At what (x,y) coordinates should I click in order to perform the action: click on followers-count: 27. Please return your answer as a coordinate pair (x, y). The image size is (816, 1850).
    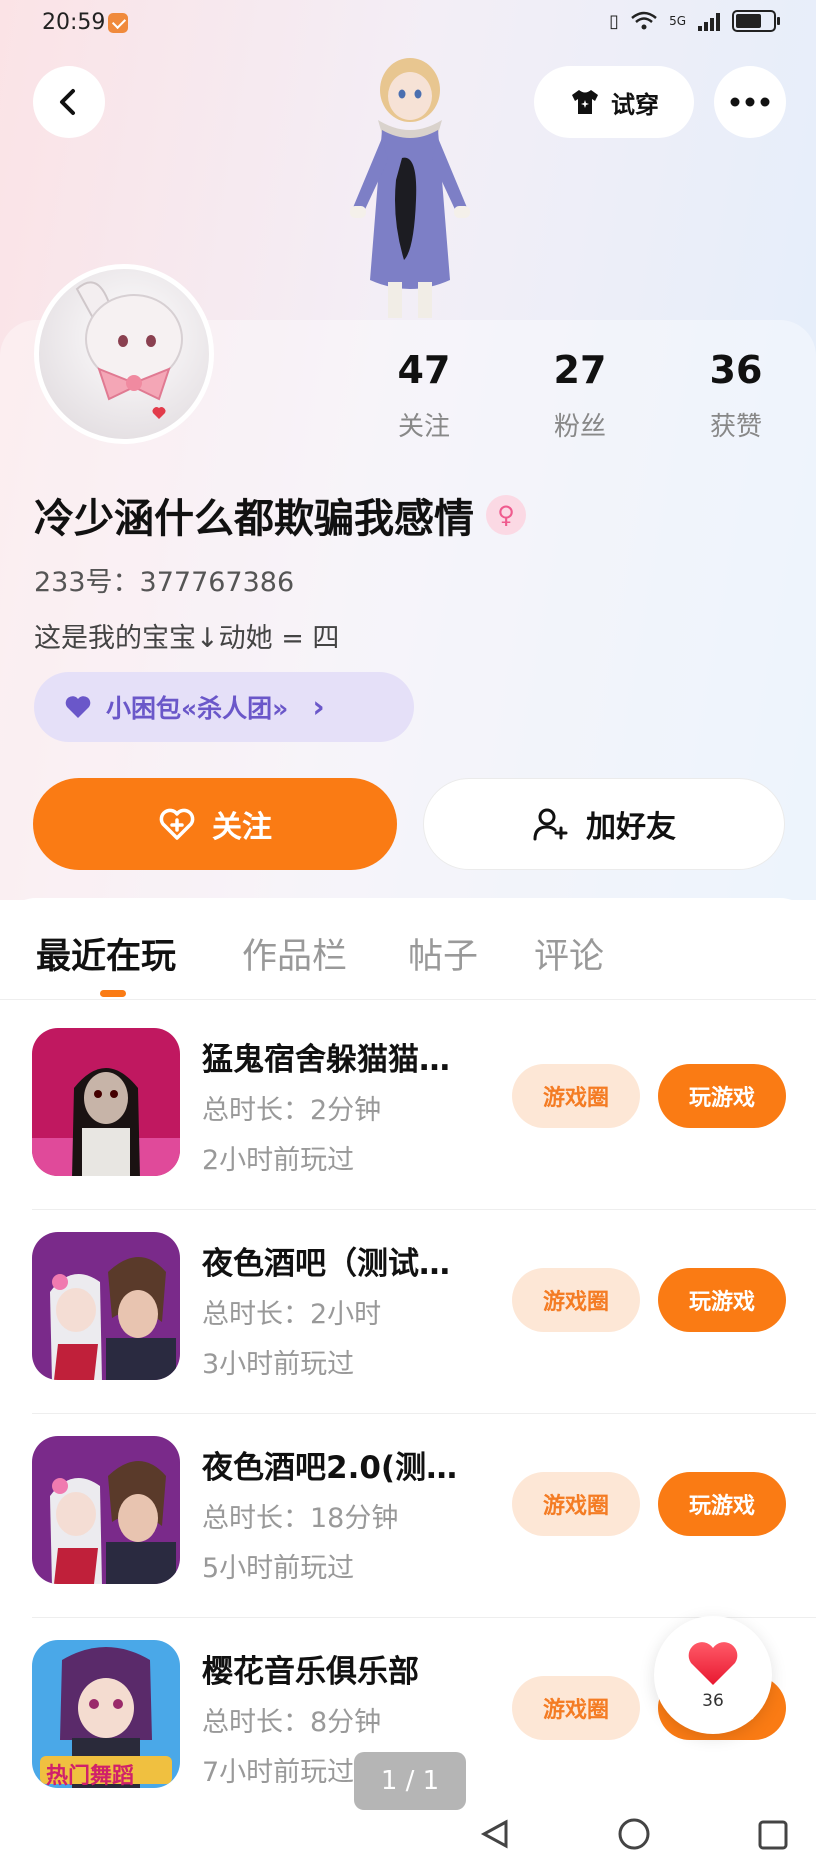
    Looking at the image, I should click on (580, 370).